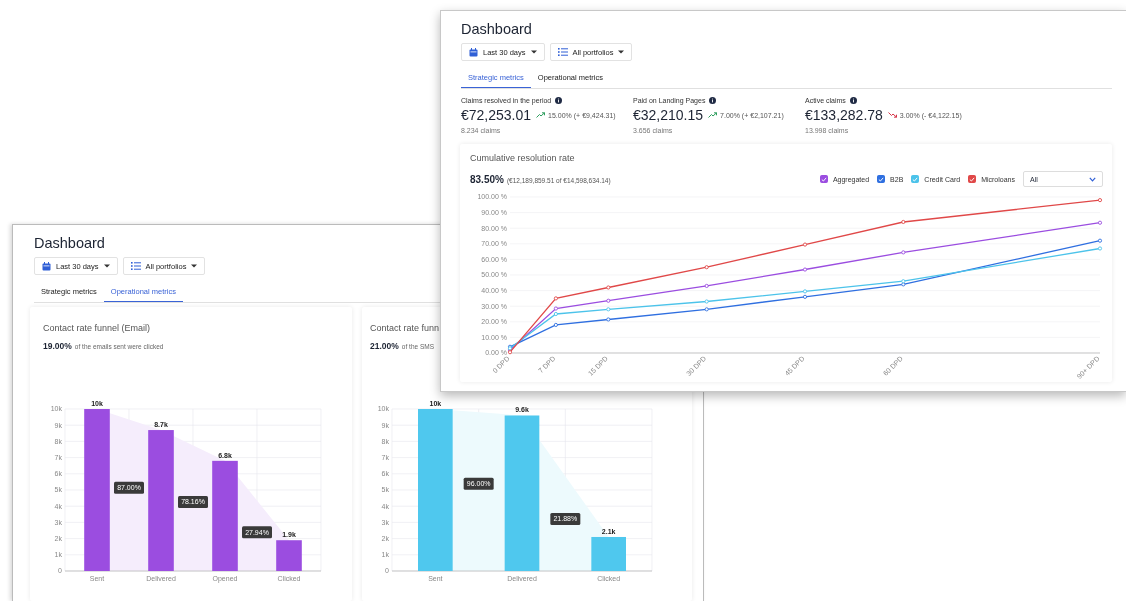 This screenshot has width=1126, height=601. I want to click on metric-value: €133,282.78, so click(844, 115).